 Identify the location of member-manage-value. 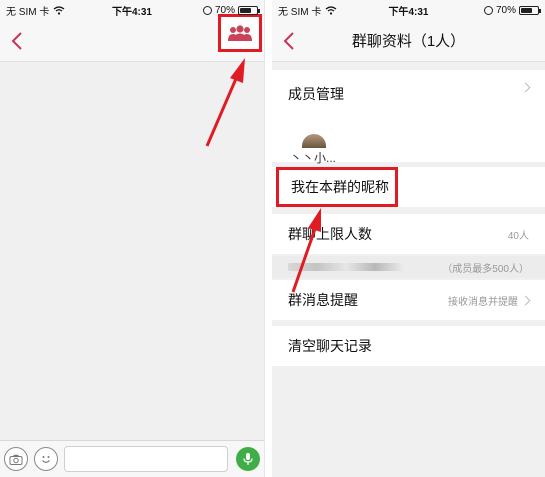
(525, 87).